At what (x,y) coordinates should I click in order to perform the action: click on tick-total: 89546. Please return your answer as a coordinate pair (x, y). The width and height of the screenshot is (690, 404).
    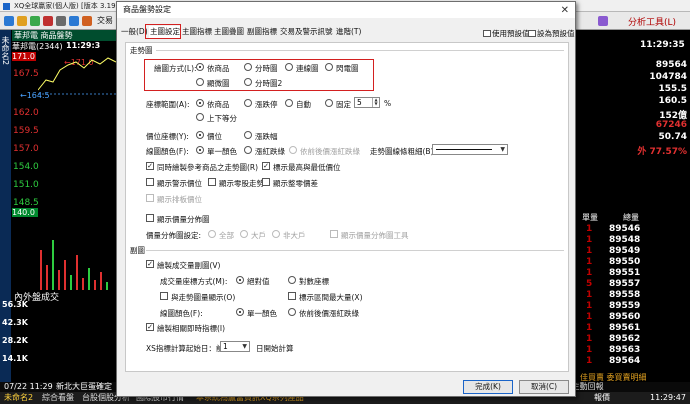
    Looking at the image, I should click on (625, 229).